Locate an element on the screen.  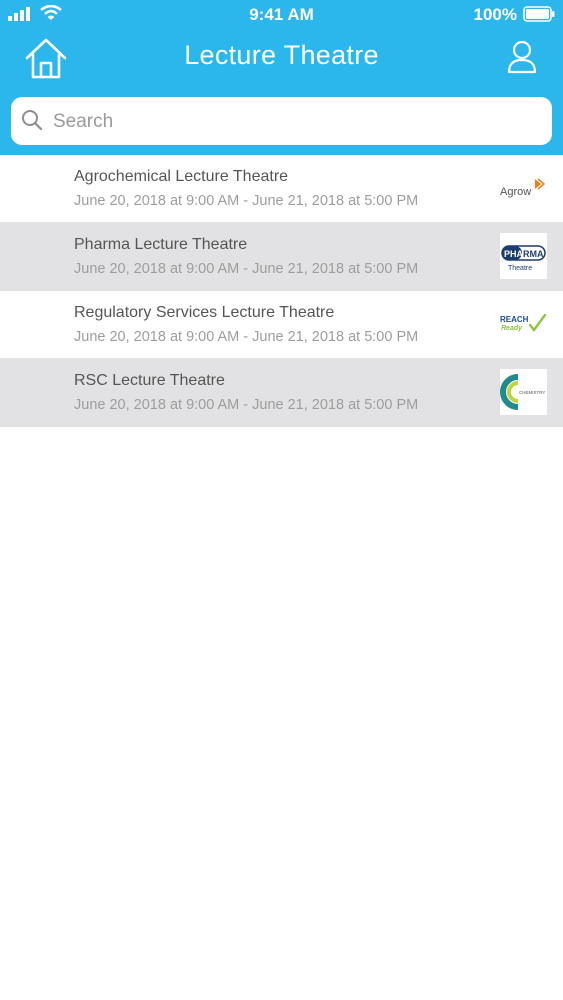
theatre-name: Pharma Lecture Theatre is located at coordinates (161, 244).